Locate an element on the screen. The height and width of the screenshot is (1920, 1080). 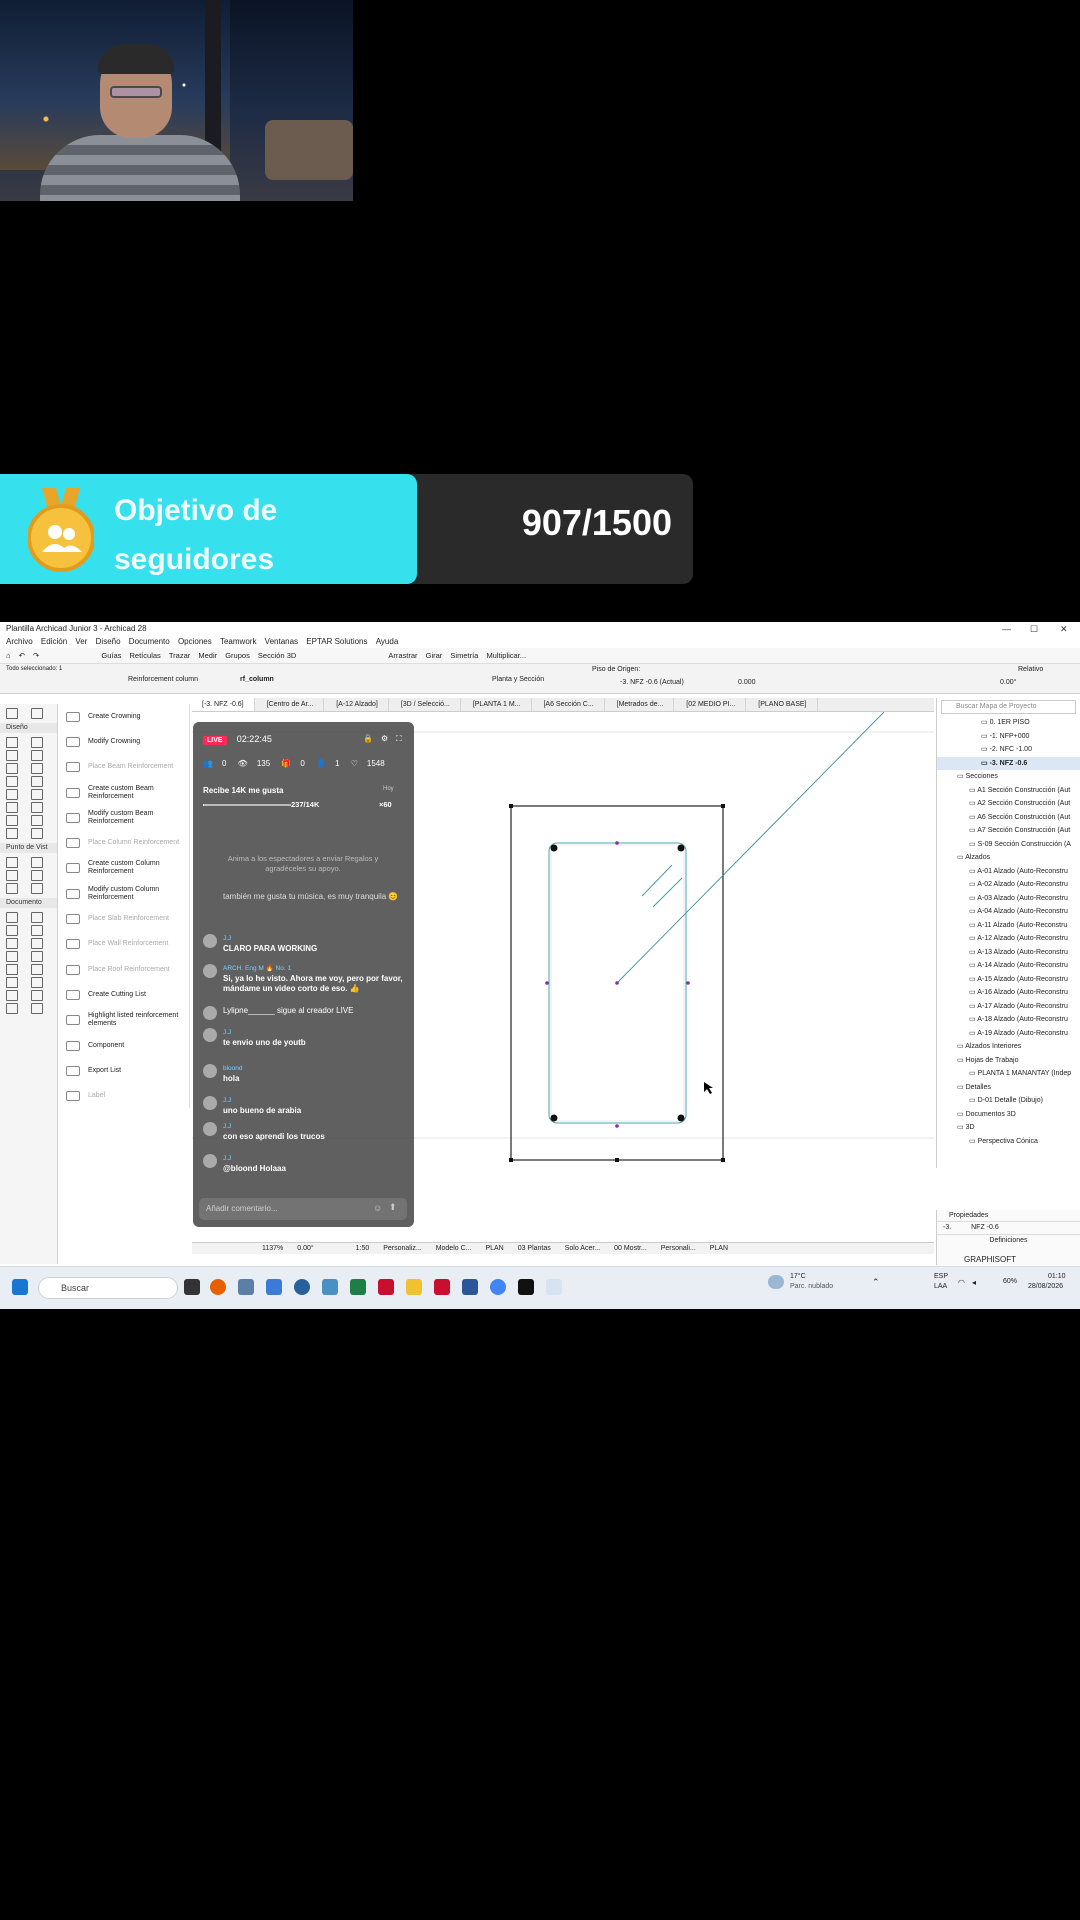
navigator-item: ▭ Alzados is located at coordinates (1008, 858).